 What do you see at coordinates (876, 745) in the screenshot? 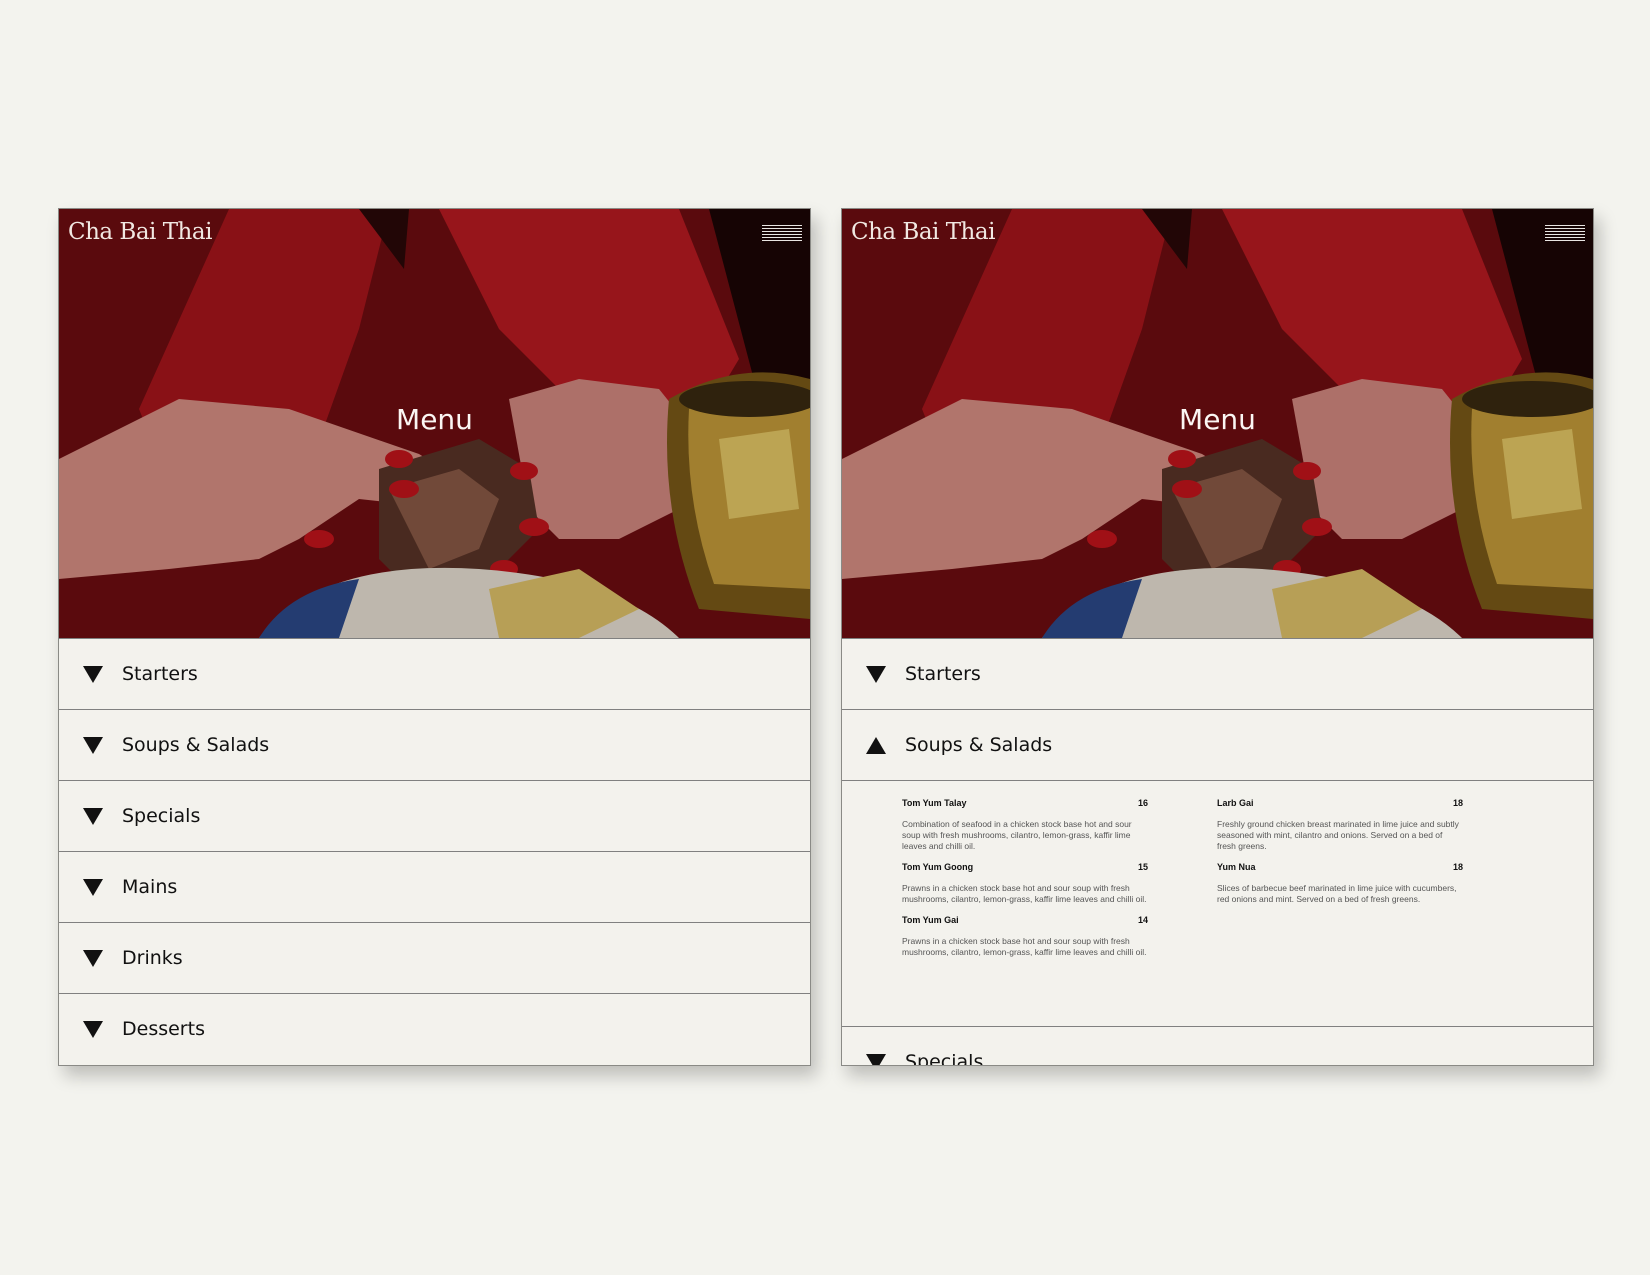
I see `chevron-up-icon` at bounding box center [876, 745].